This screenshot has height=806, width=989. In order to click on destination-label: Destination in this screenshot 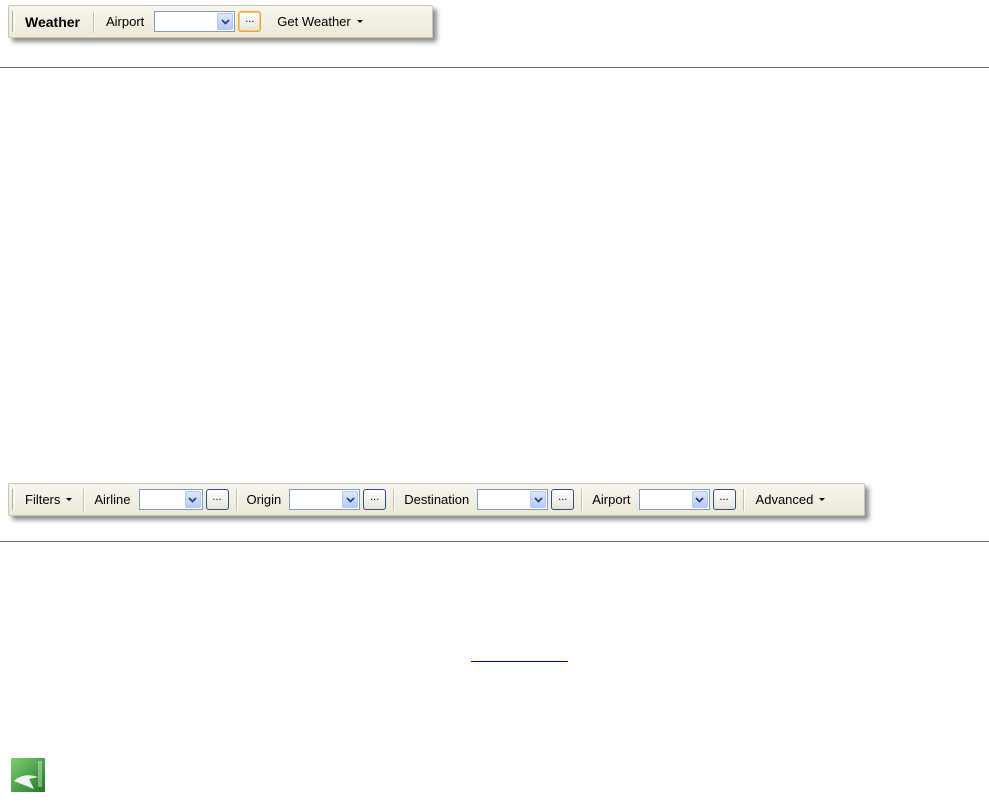, I will do `click(437, 499)`.